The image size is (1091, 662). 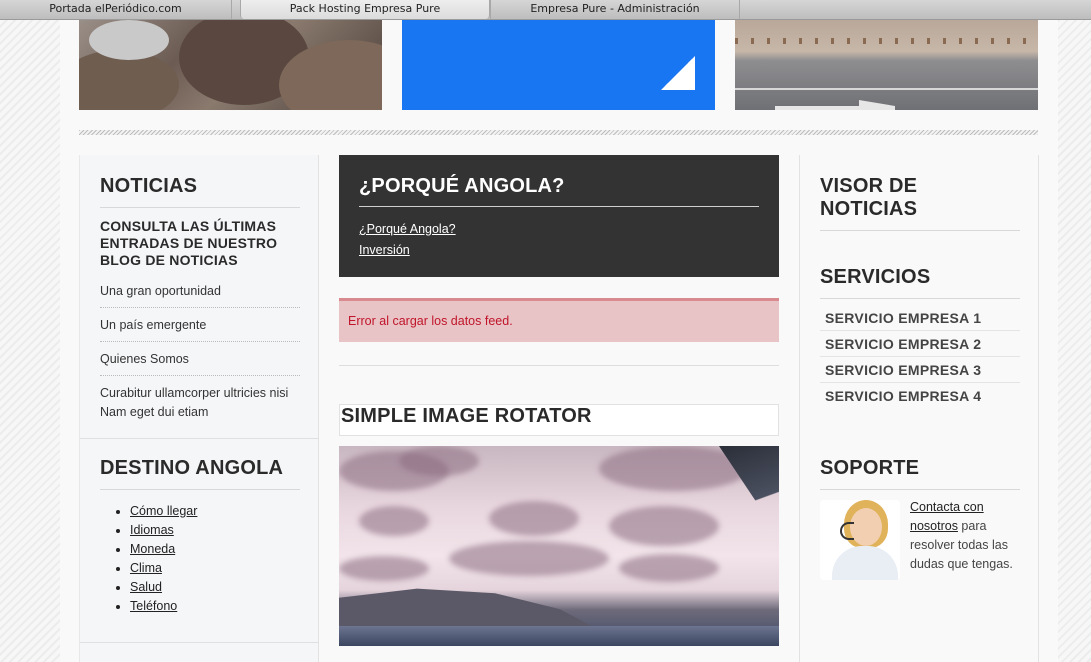 I want to click on feed-error-message: Error al cargar los datos feed., so click(x=559, y=320).